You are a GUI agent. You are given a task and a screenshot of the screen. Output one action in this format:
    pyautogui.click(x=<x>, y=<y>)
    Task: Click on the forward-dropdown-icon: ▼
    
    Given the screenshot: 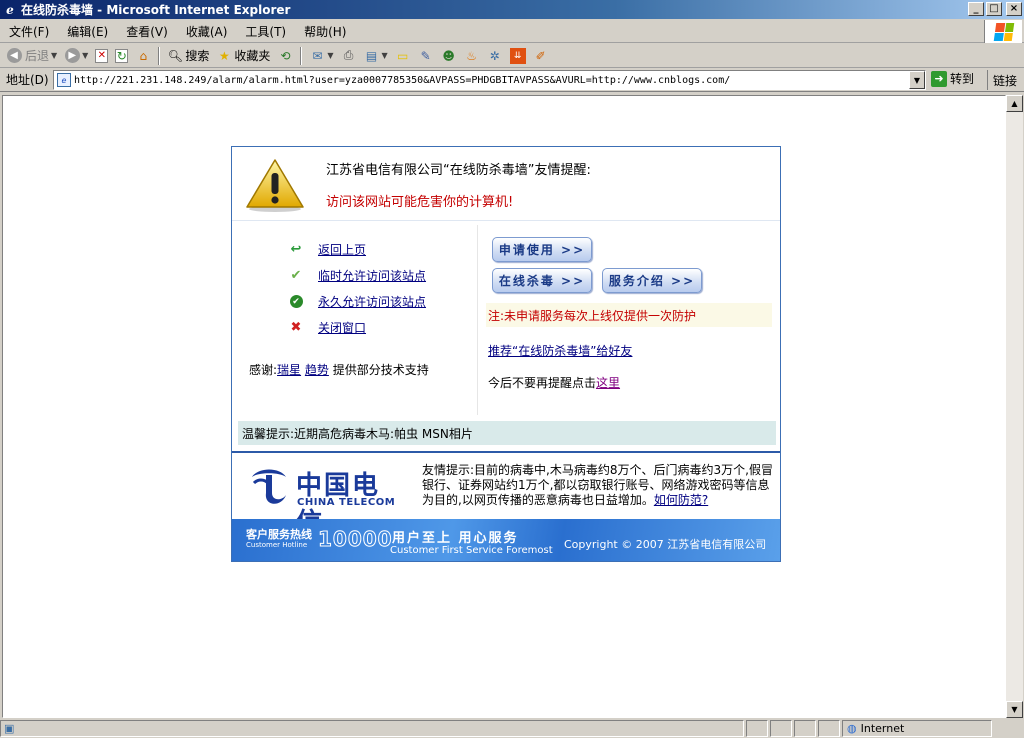 What is the action you would take?
    pyautogui.click(x=85, y=55)
    